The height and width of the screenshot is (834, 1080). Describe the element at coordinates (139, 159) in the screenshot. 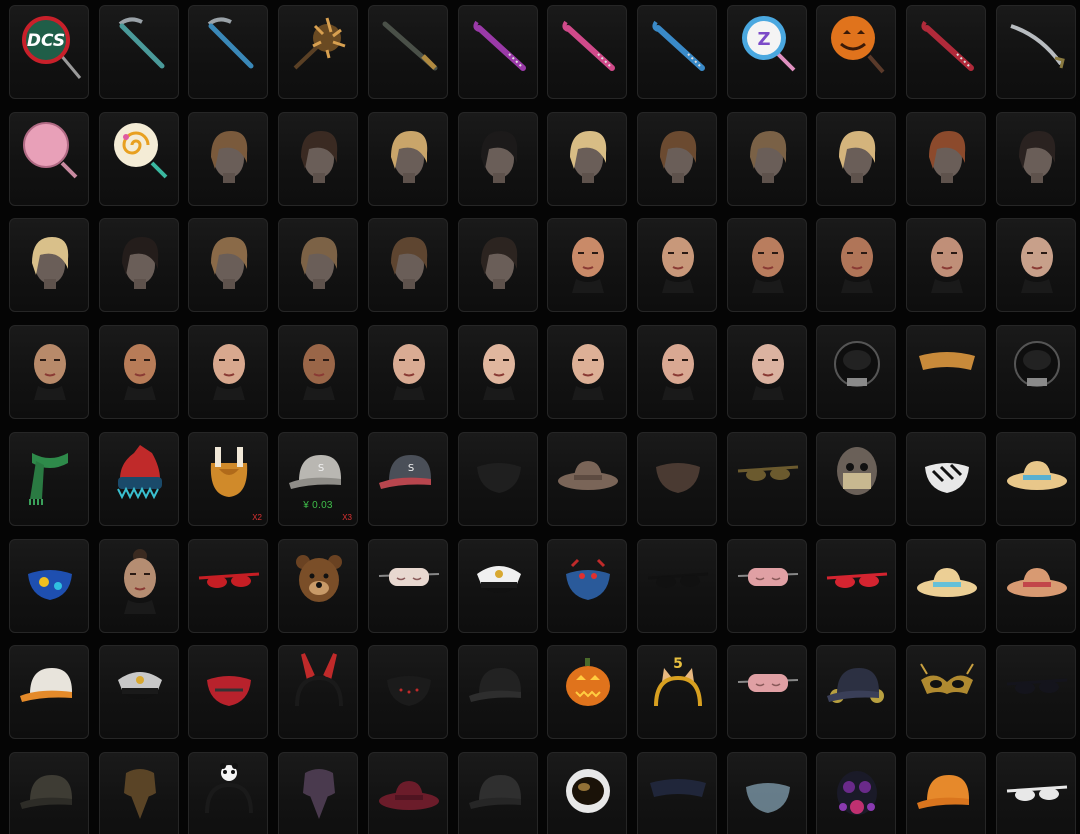

I see `item-slot-swirl-pan` at that location.